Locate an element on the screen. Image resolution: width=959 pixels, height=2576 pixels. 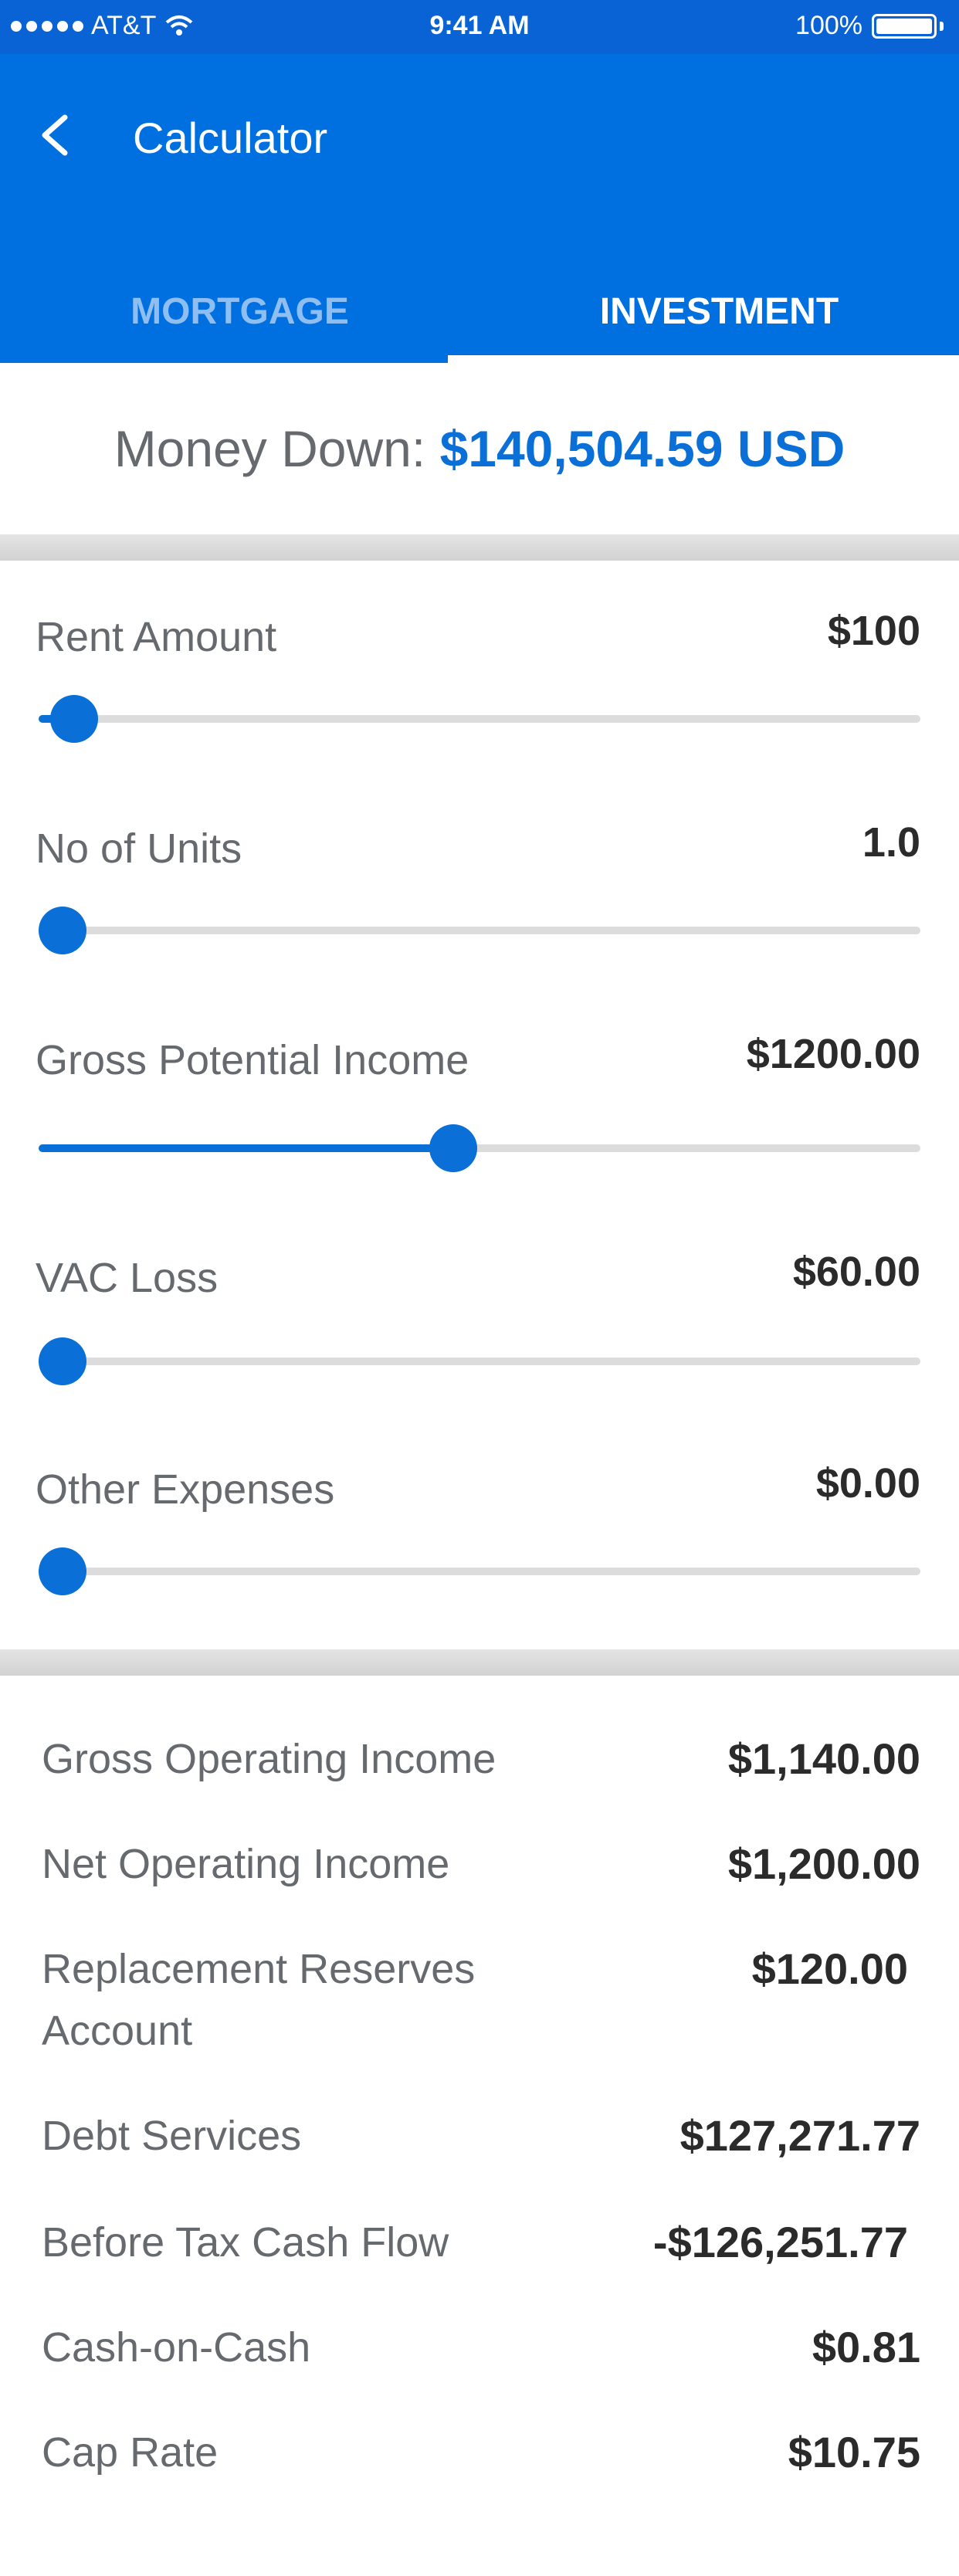
page-title: Calculator is located at coordinates (230, 138).